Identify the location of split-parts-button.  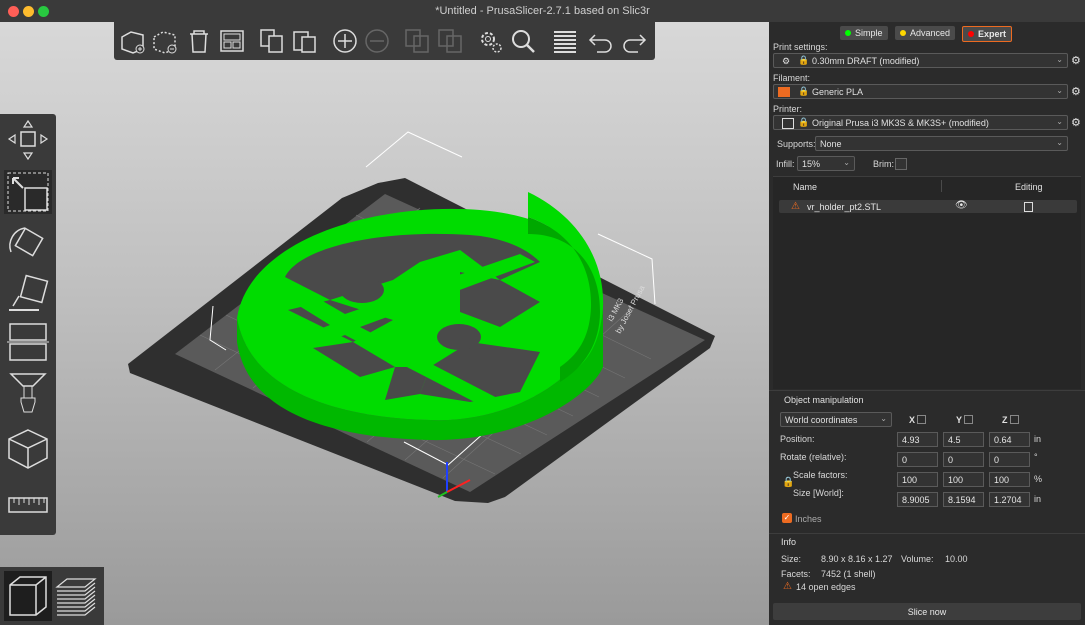
(450, 41).